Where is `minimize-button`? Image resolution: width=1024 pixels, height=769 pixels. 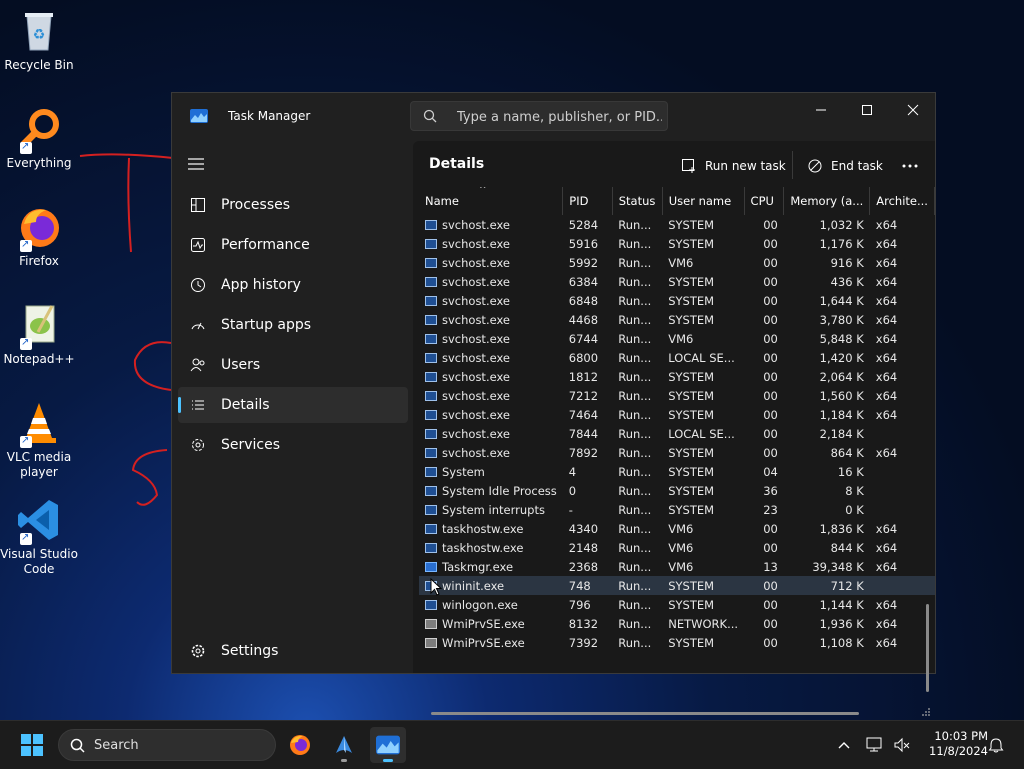 minimize-button is located at coordinates (821, 110).